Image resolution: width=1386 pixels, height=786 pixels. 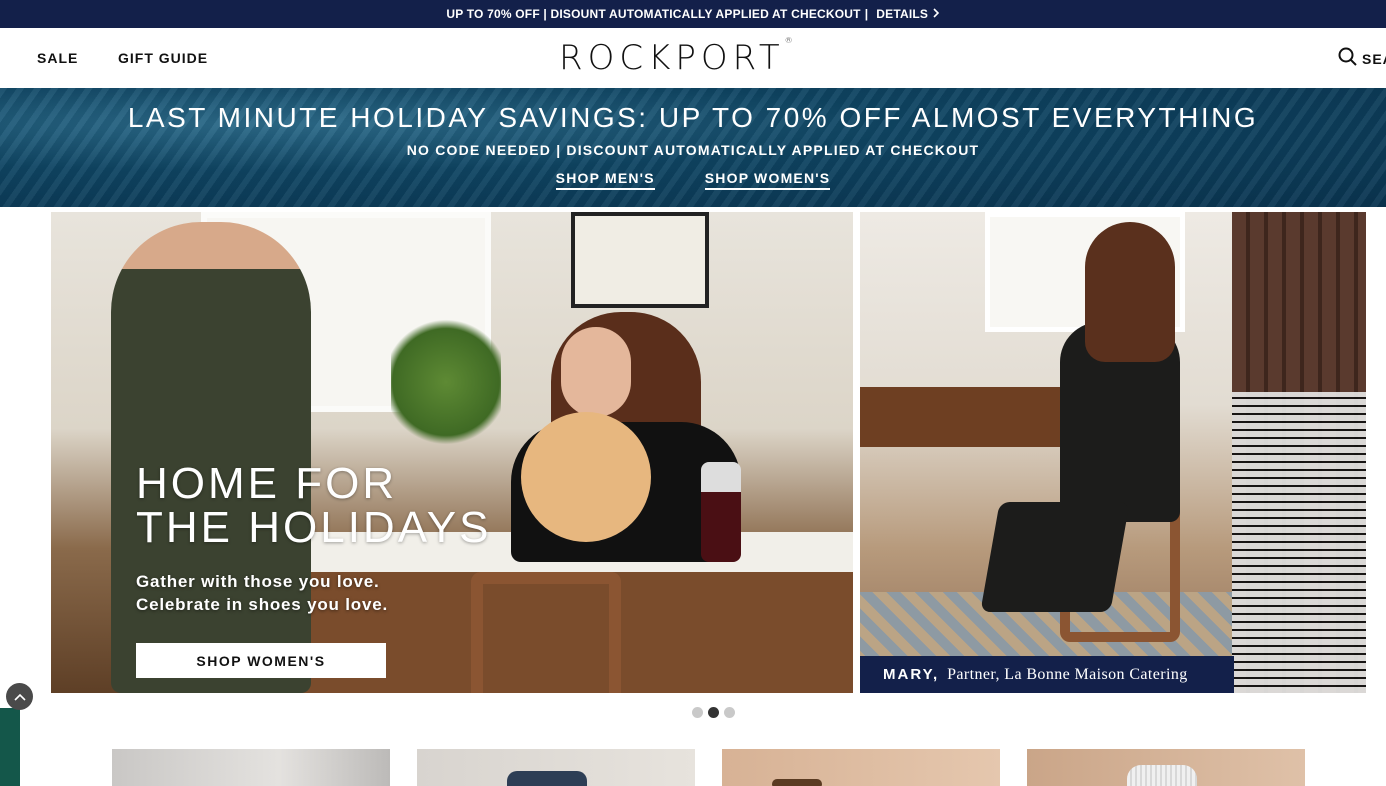 What do you see at coordinates (1374, 59) in the screenshot?
I see `search-label: SEARCH` at bounding box center [1374, 59].